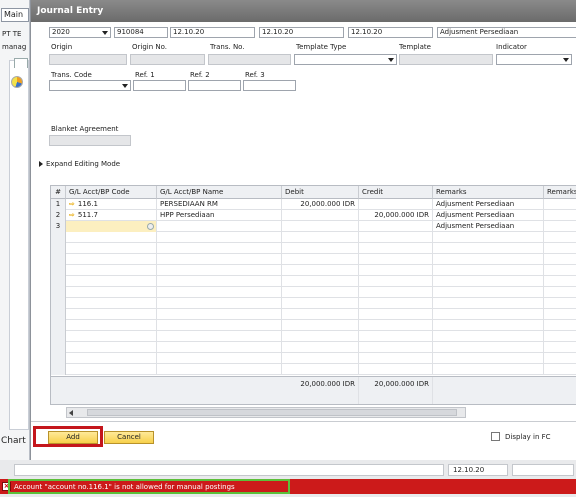 Image resolution: width=576 pixels, height=497 pixels. Describe the element at coordinates (111, 215) in the screenshot. I see `gl-code-cell: ⇨ 511.7` at that location.